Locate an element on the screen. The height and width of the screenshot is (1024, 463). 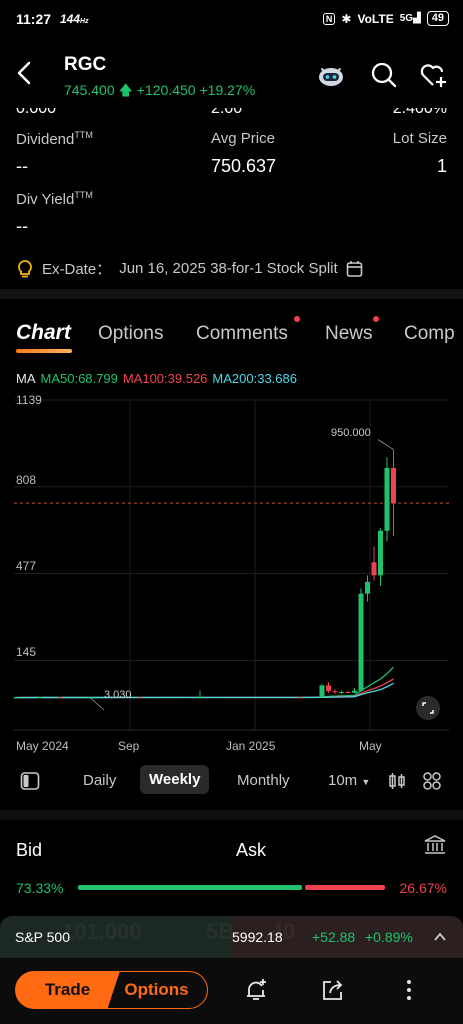
y-tick-label: 1139 is located at coordinates (29, 400).